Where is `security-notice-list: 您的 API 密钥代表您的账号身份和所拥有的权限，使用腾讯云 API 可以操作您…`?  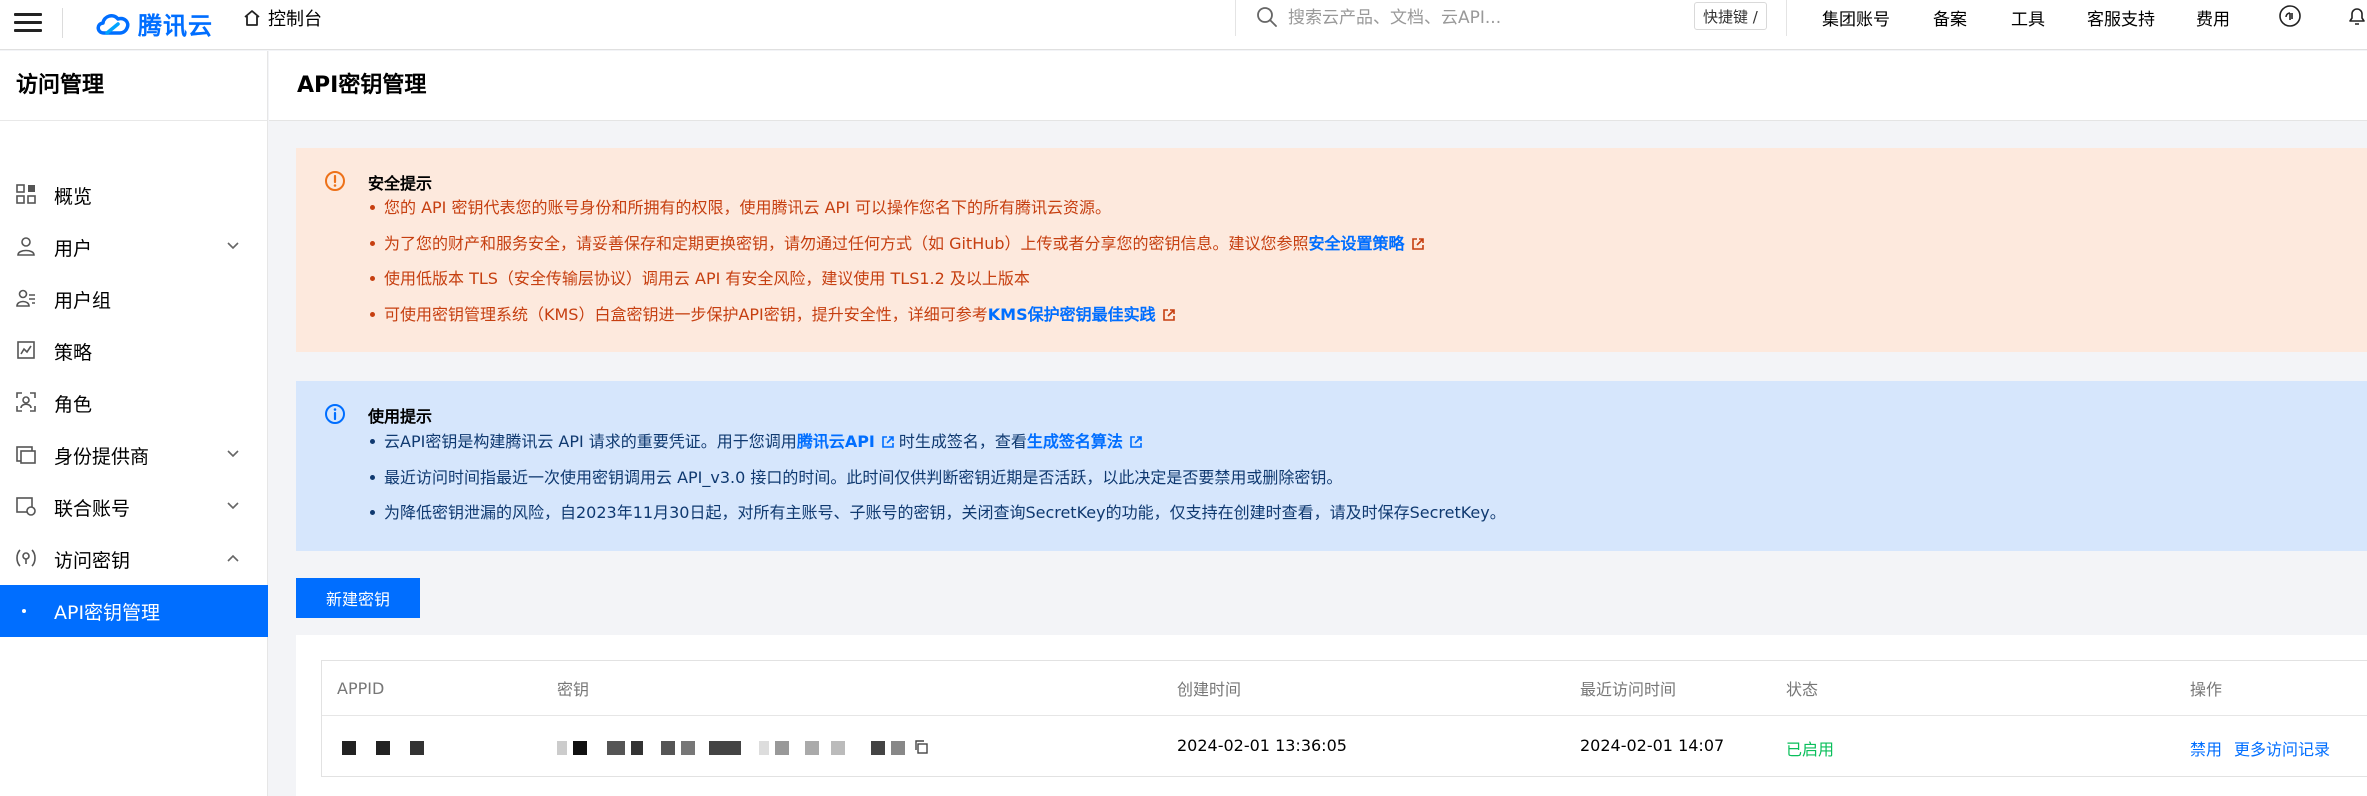
security-notice-list: 您的 API 密钥代表您的账号身份和所拥有的权限，使用腾讯云 API 可以操作您… is located at coordinates (896, 268).